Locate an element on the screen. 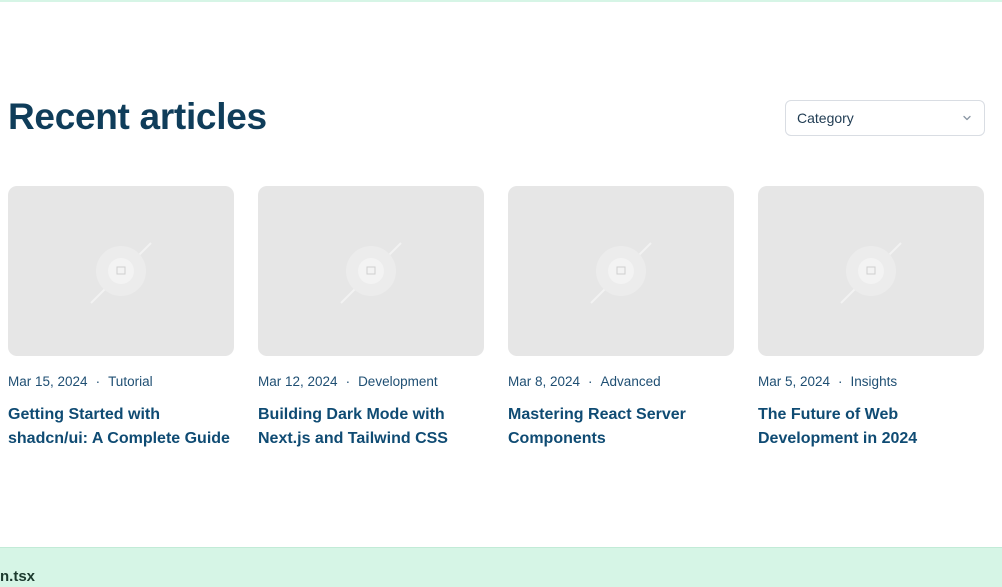 The height and width of the screenshot is (587, 1002). article-meta: Mar 12, 2024 · Development is located at coordinates (371, 381).